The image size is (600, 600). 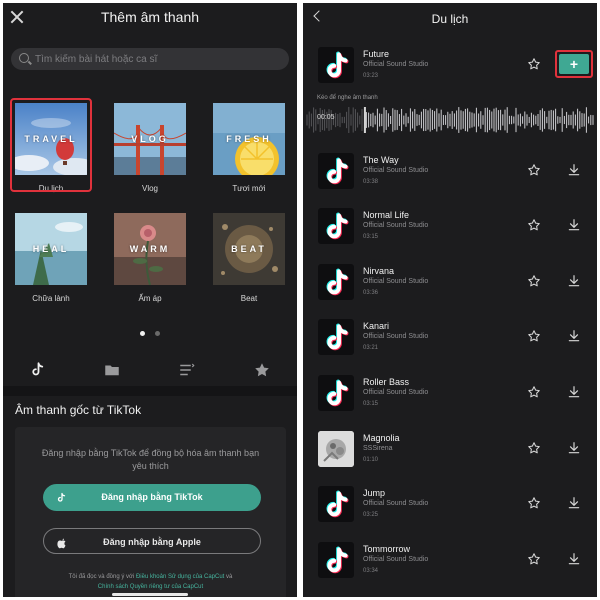 I want to click on login-apple-button: Đăng nhập bằng Apple, so click(x=152, y=541).